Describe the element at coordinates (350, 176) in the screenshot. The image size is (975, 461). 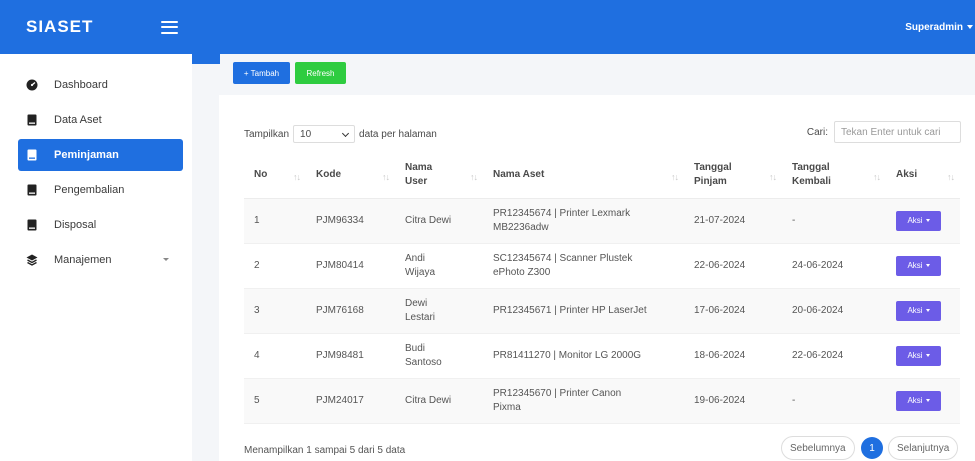
I see `column-header-kode: Kode ↑↓` at that location.